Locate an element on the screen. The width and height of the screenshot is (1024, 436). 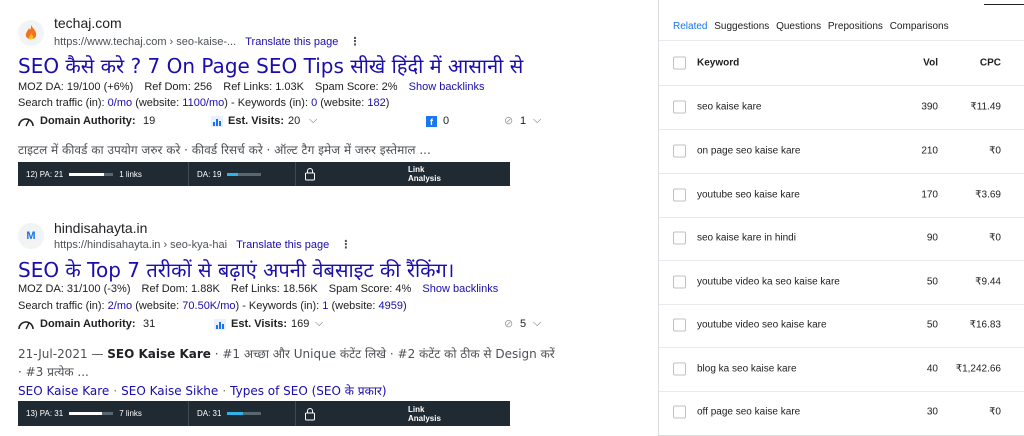
sitelink-1: SEO Kaise Kare is located at coordinates (63, 391).